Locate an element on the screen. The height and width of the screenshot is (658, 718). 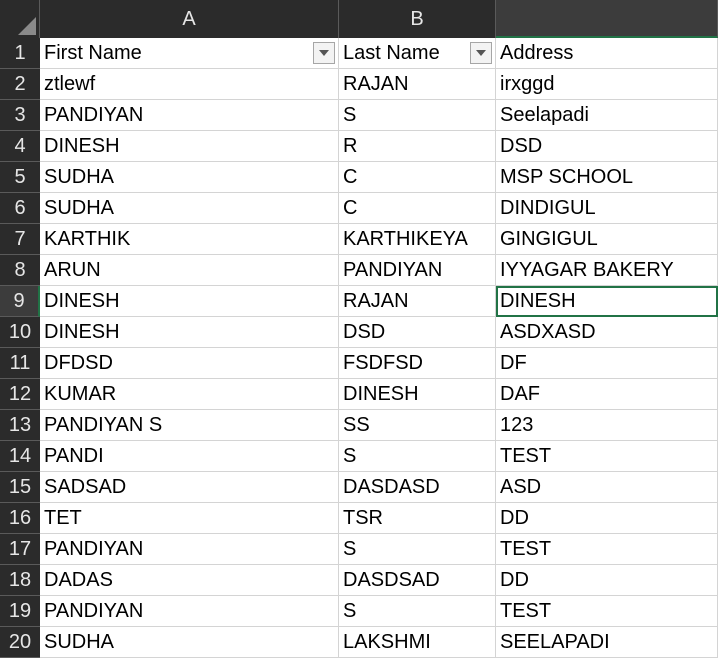
table-cell: PANDIYAN S is located at coordinates (189, 425).